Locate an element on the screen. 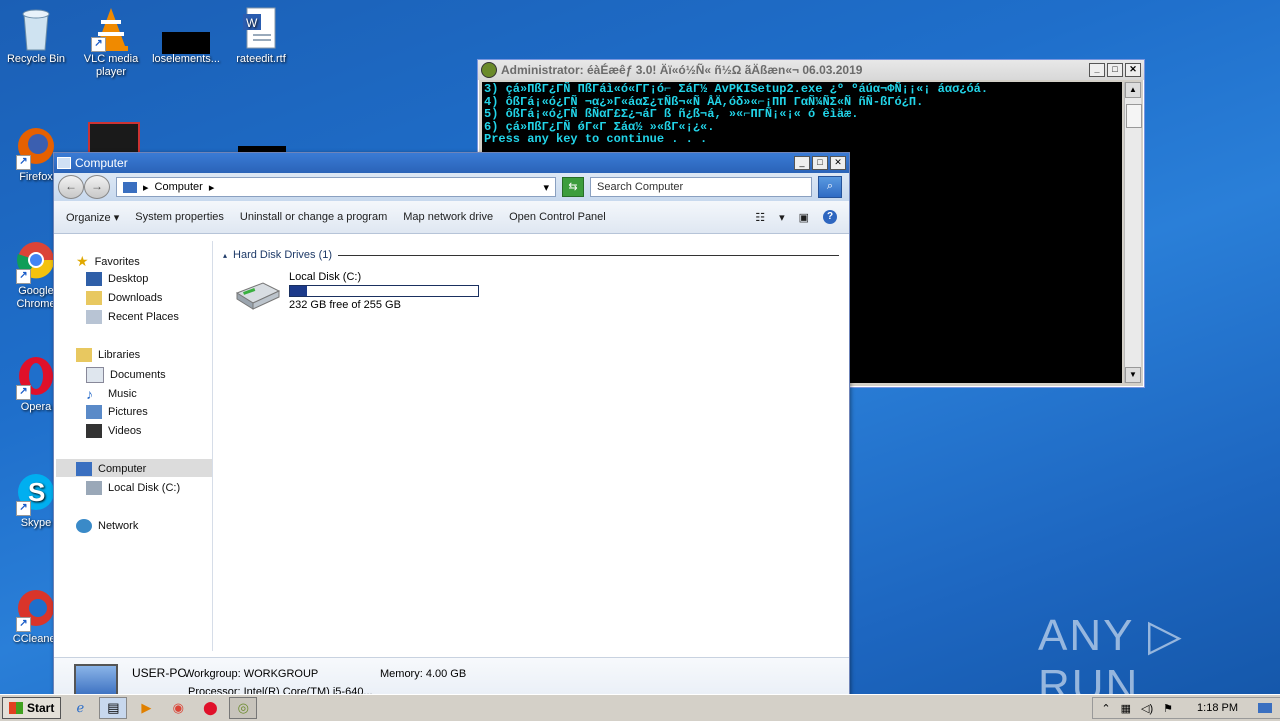 This screenshot has width=1280, height=721. desktop-icon-label: Recycle Bin is located at coordinates (36, 59).